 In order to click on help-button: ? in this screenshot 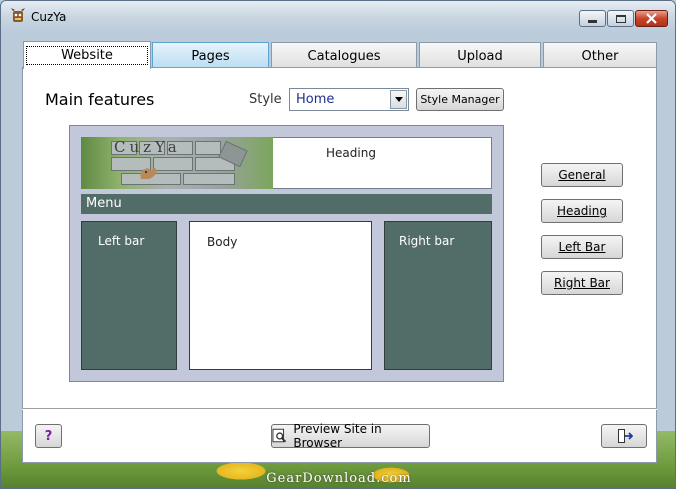, I will do `click(48, 436)`.